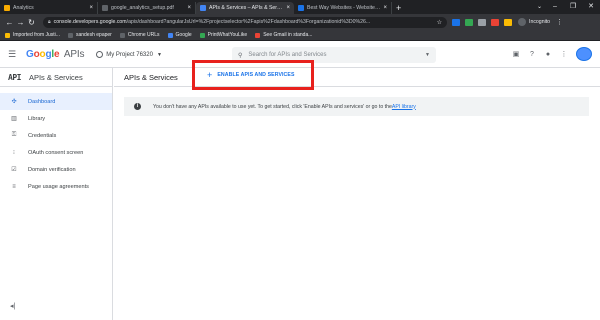  I want to click on project-name: My Project 76320, so click(129, 54).